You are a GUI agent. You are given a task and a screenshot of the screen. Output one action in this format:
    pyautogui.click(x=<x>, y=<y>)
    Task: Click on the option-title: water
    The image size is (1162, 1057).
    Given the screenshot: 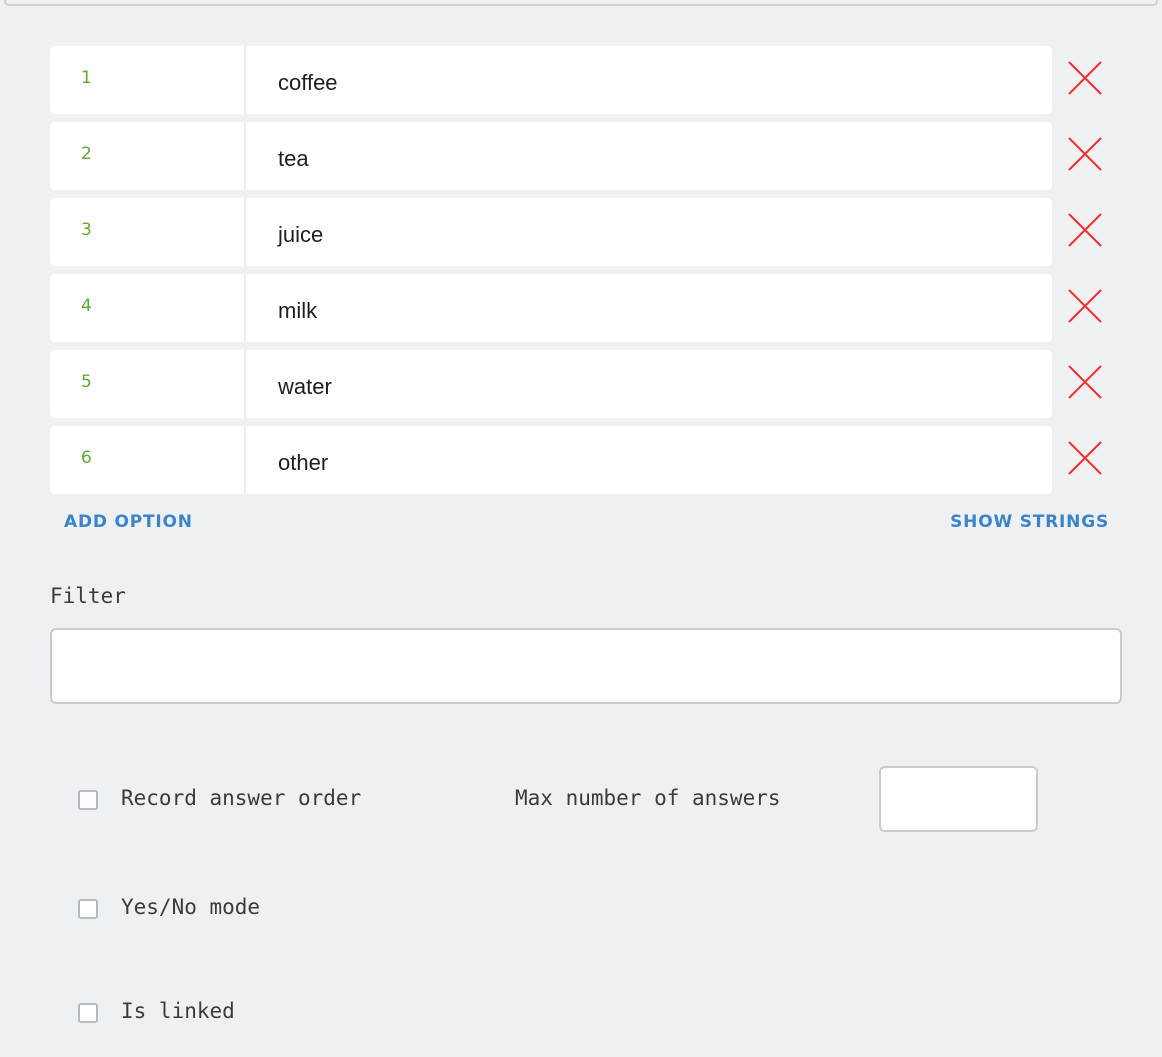 What is the action you would take?
    pyautogui.click(x=305, y=387)
    